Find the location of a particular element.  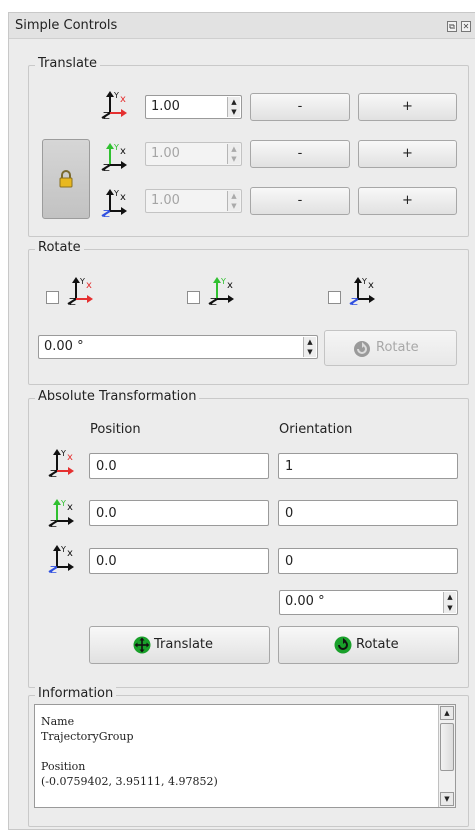

info-line: TrajectoryGroup is located at coordinates (87, 736).